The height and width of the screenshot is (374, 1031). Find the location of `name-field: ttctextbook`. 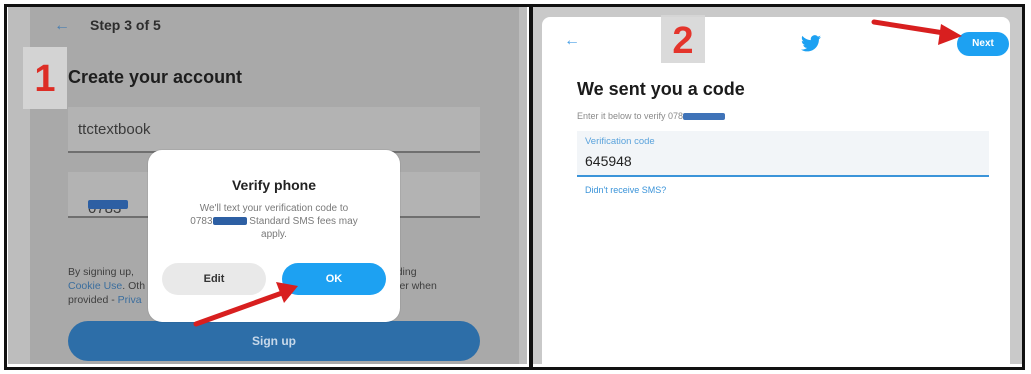

name-field: ttctextbook is located at coordinates (274, 130).